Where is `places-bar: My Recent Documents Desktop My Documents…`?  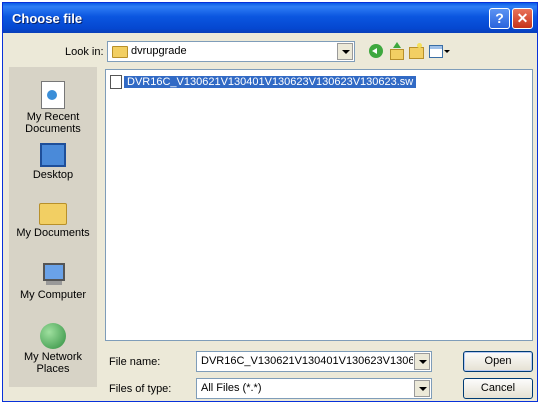 places-bar: My Recent Documents Desktop My Documents… is located at coordinates (53, 227).